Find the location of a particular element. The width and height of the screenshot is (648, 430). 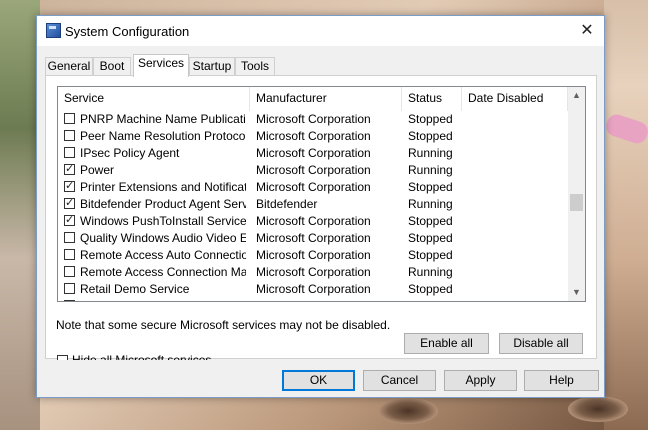

scroll-up-icon: ▲ is located at coordinates (576, 95).